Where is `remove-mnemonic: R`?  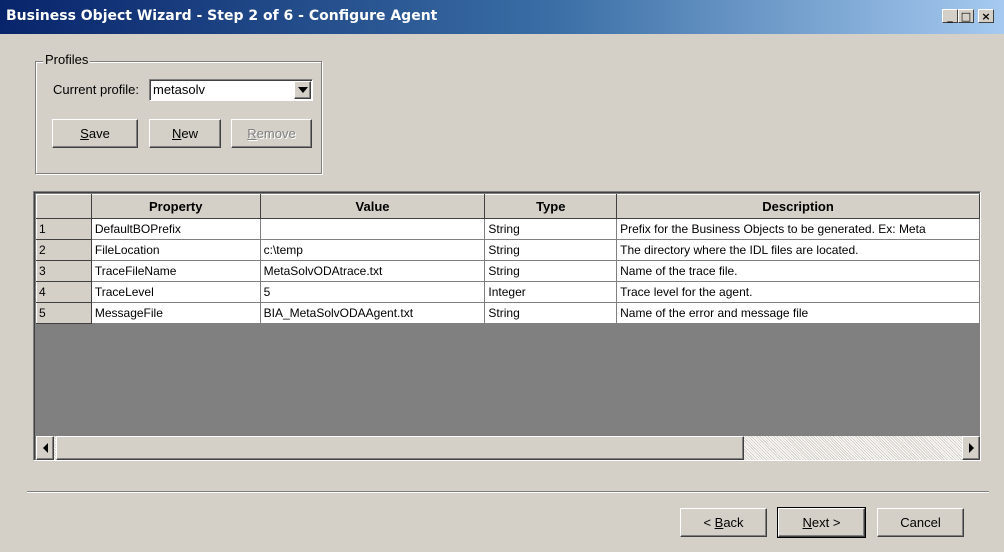
remove-mnemonic: R is located at coordinates (252, 133).